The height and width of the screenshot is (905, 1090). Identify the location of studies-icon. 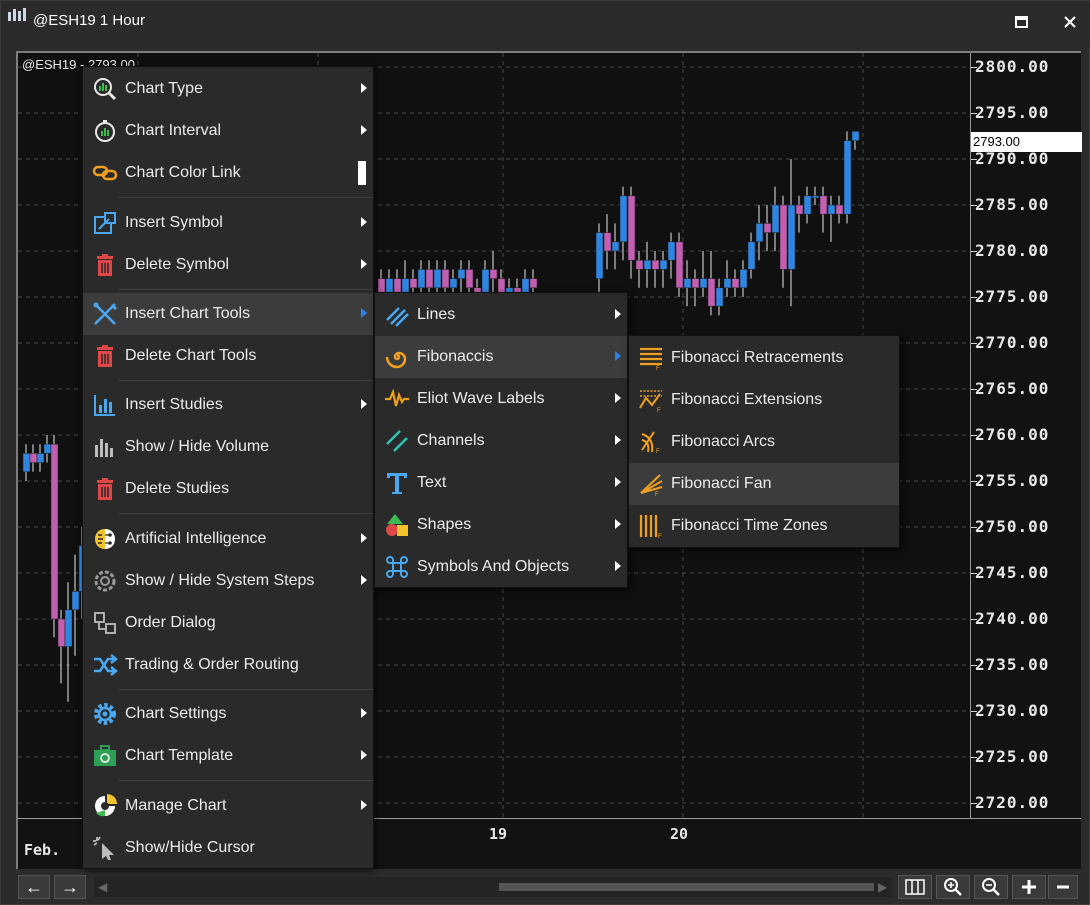
(105, 405).